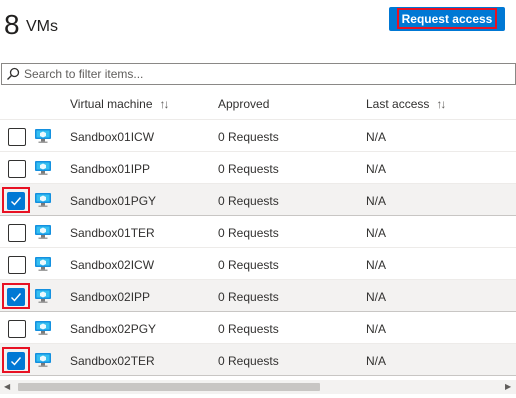 The height and width of the screenshot is (398, 516). I want to click on table-row: Sandbox02ICW 0 Requests N/A, so click(258, 264).